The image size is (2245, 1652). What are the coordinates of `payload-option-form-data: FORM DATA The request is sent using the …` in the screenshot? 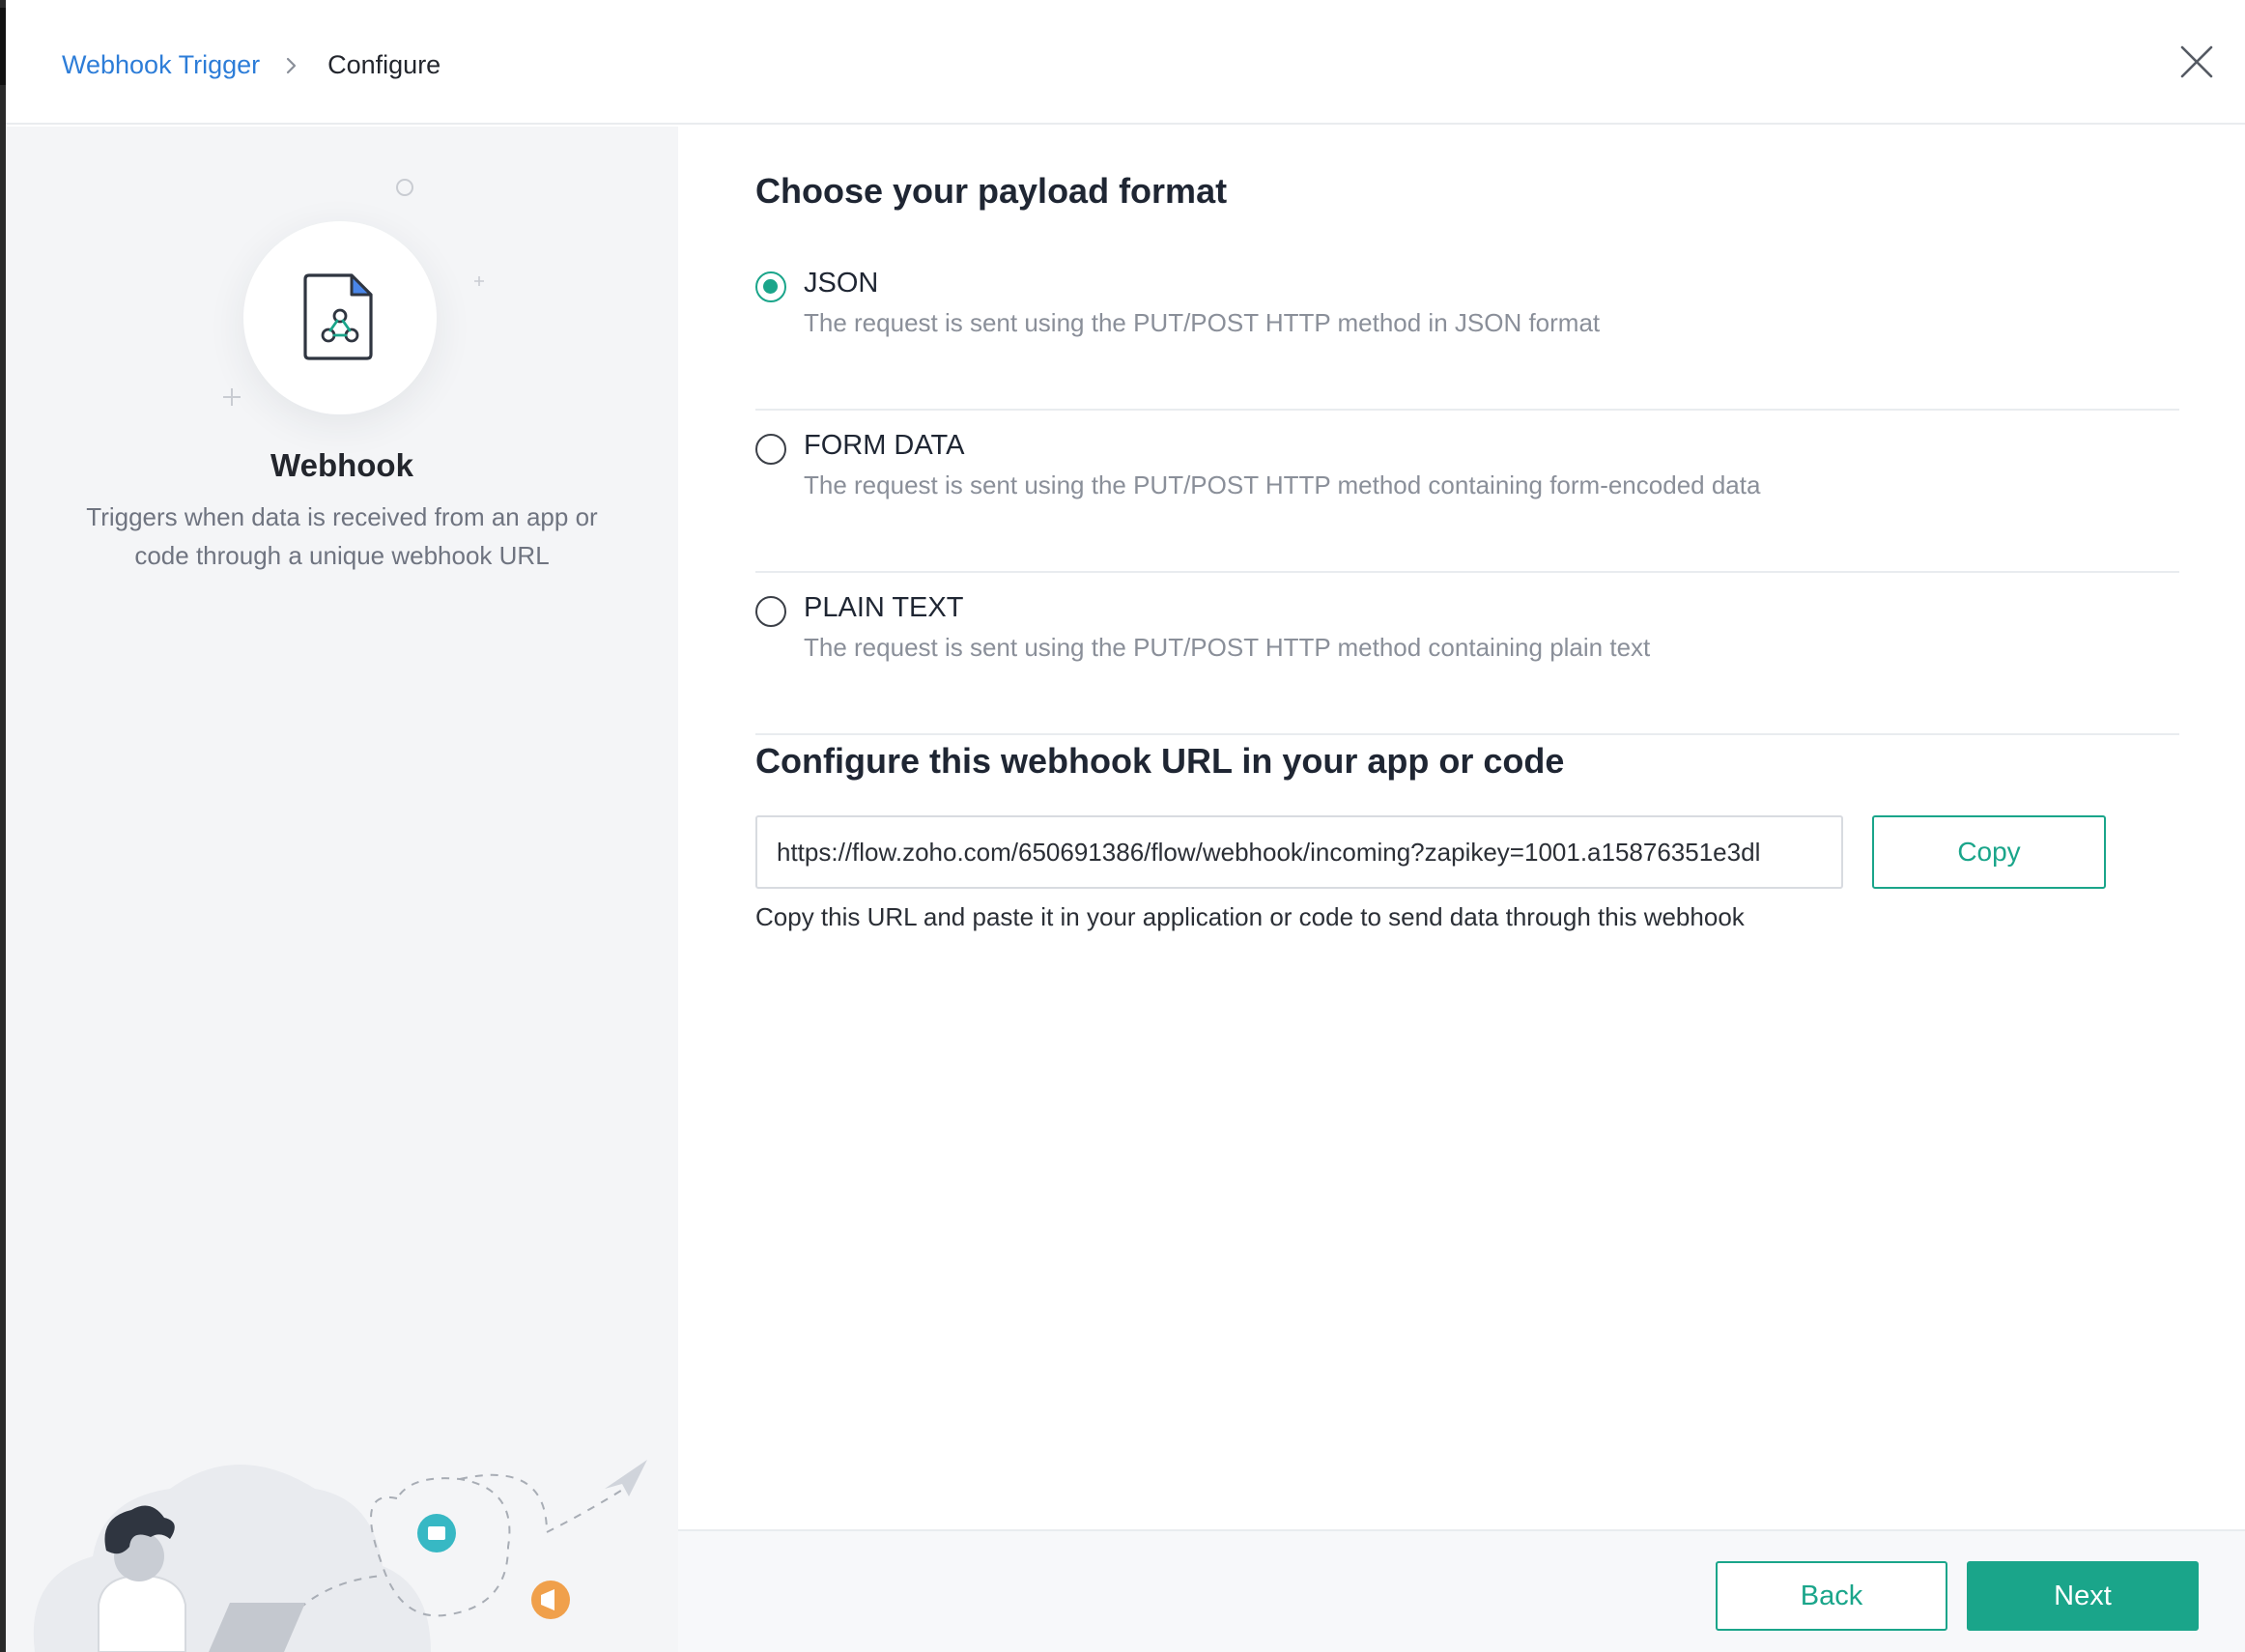 It's located at (1467, 492).